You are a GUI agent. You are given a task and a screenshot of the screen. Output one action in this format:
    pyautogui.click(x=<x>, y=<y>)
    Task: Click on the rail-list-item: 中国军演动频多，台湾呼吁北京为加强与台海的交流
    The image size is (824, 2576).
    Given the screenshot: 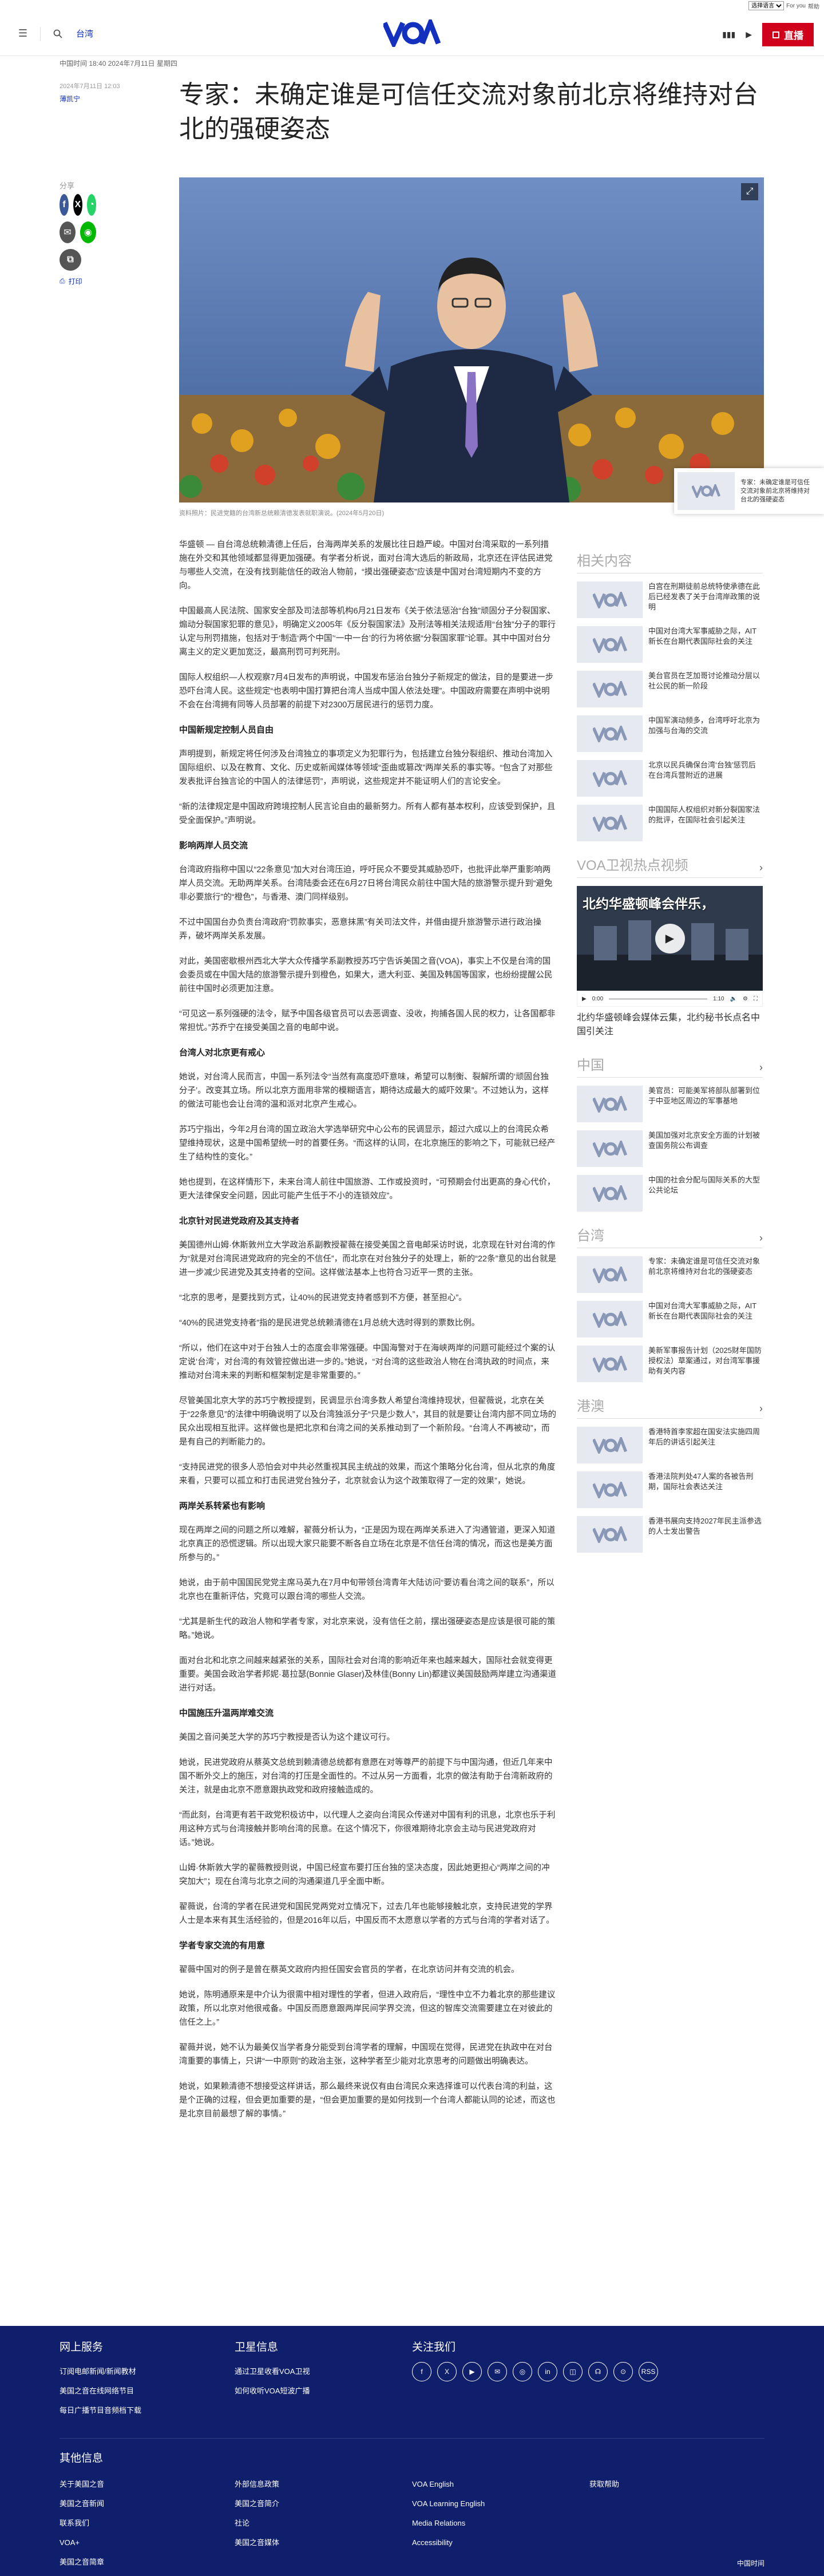 What is the action you would take?
    pyautogui.click(x=670, y=733)
    